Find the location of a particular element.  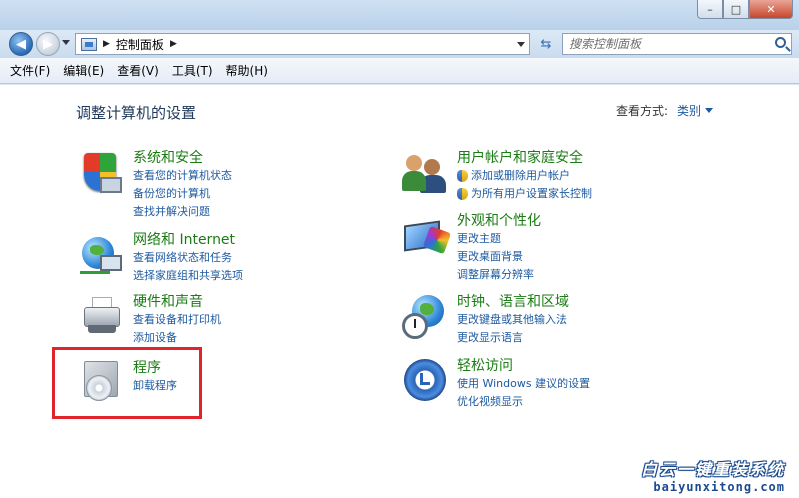

printer-icon is located at coordinates (102, 317).